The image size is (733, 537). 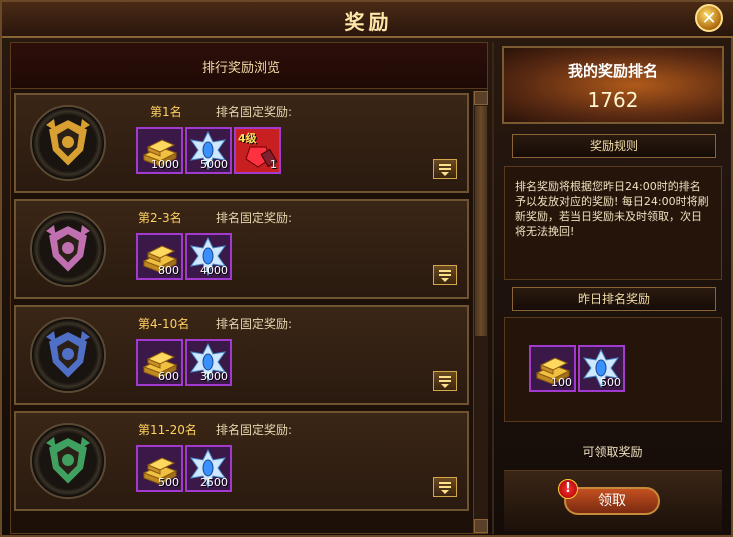 I want to click on item-level-tag: 4级, so click(x=247, y=138).